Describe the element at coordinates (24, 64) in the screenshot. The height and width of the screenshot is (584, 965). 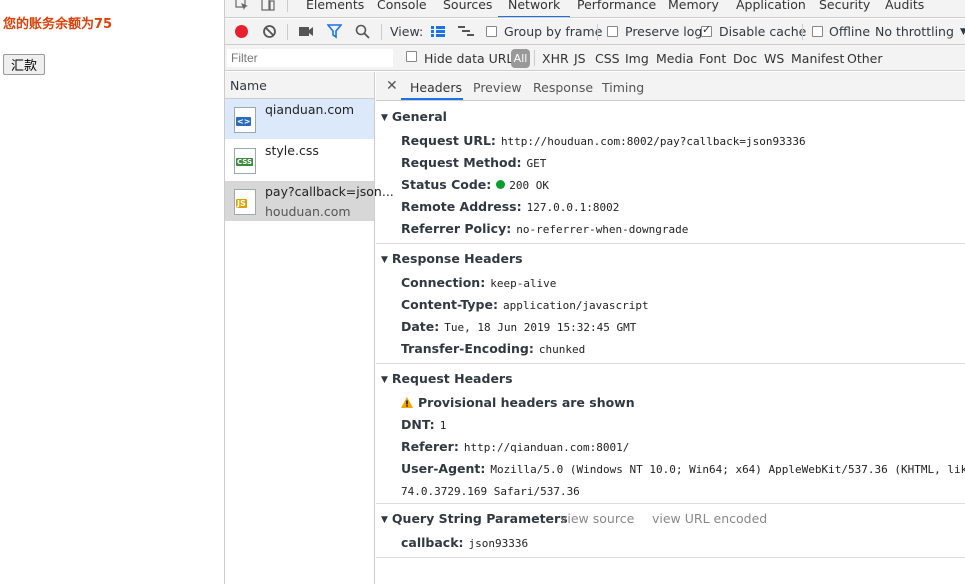
I see `remit-button: 汇款` at that location.